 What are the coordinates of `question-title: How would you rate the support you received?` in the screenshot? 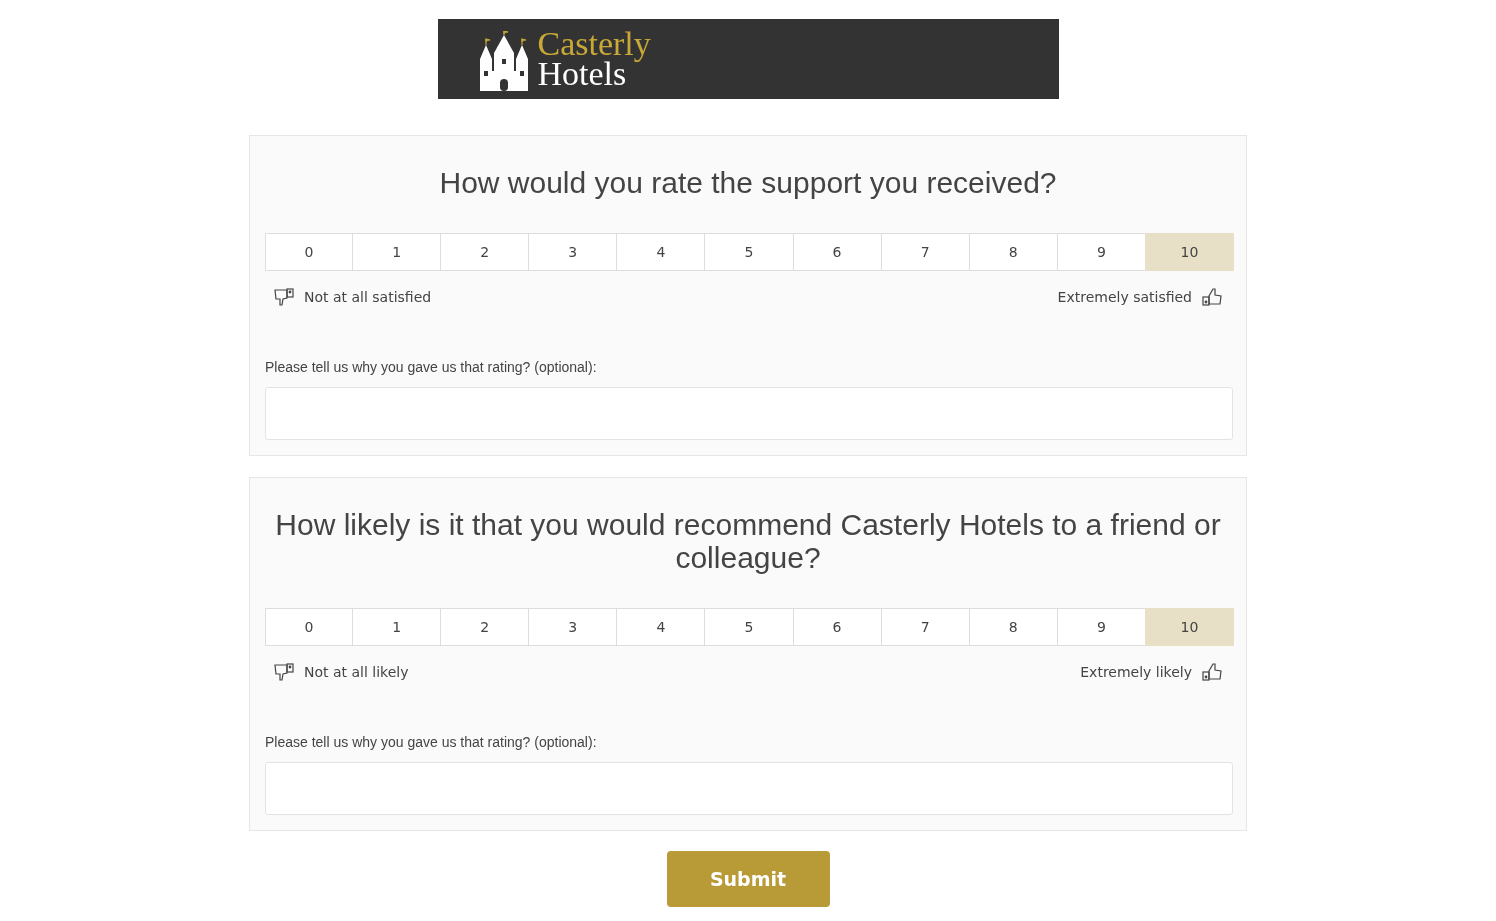 It's located at (748, 182).